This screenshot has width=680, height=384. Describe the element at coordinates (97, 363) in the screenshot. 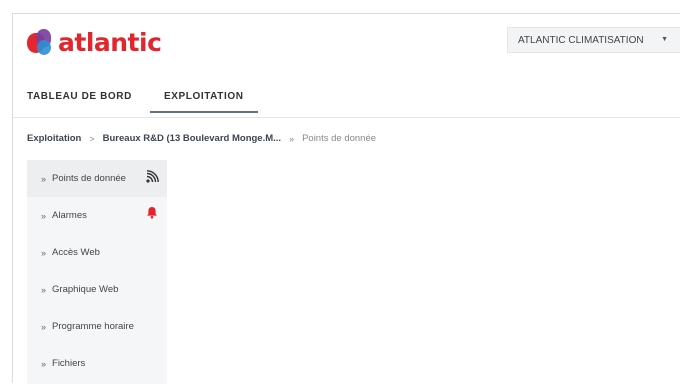

I see `sidebar-item-fichiers: » Fichiers` at that location.